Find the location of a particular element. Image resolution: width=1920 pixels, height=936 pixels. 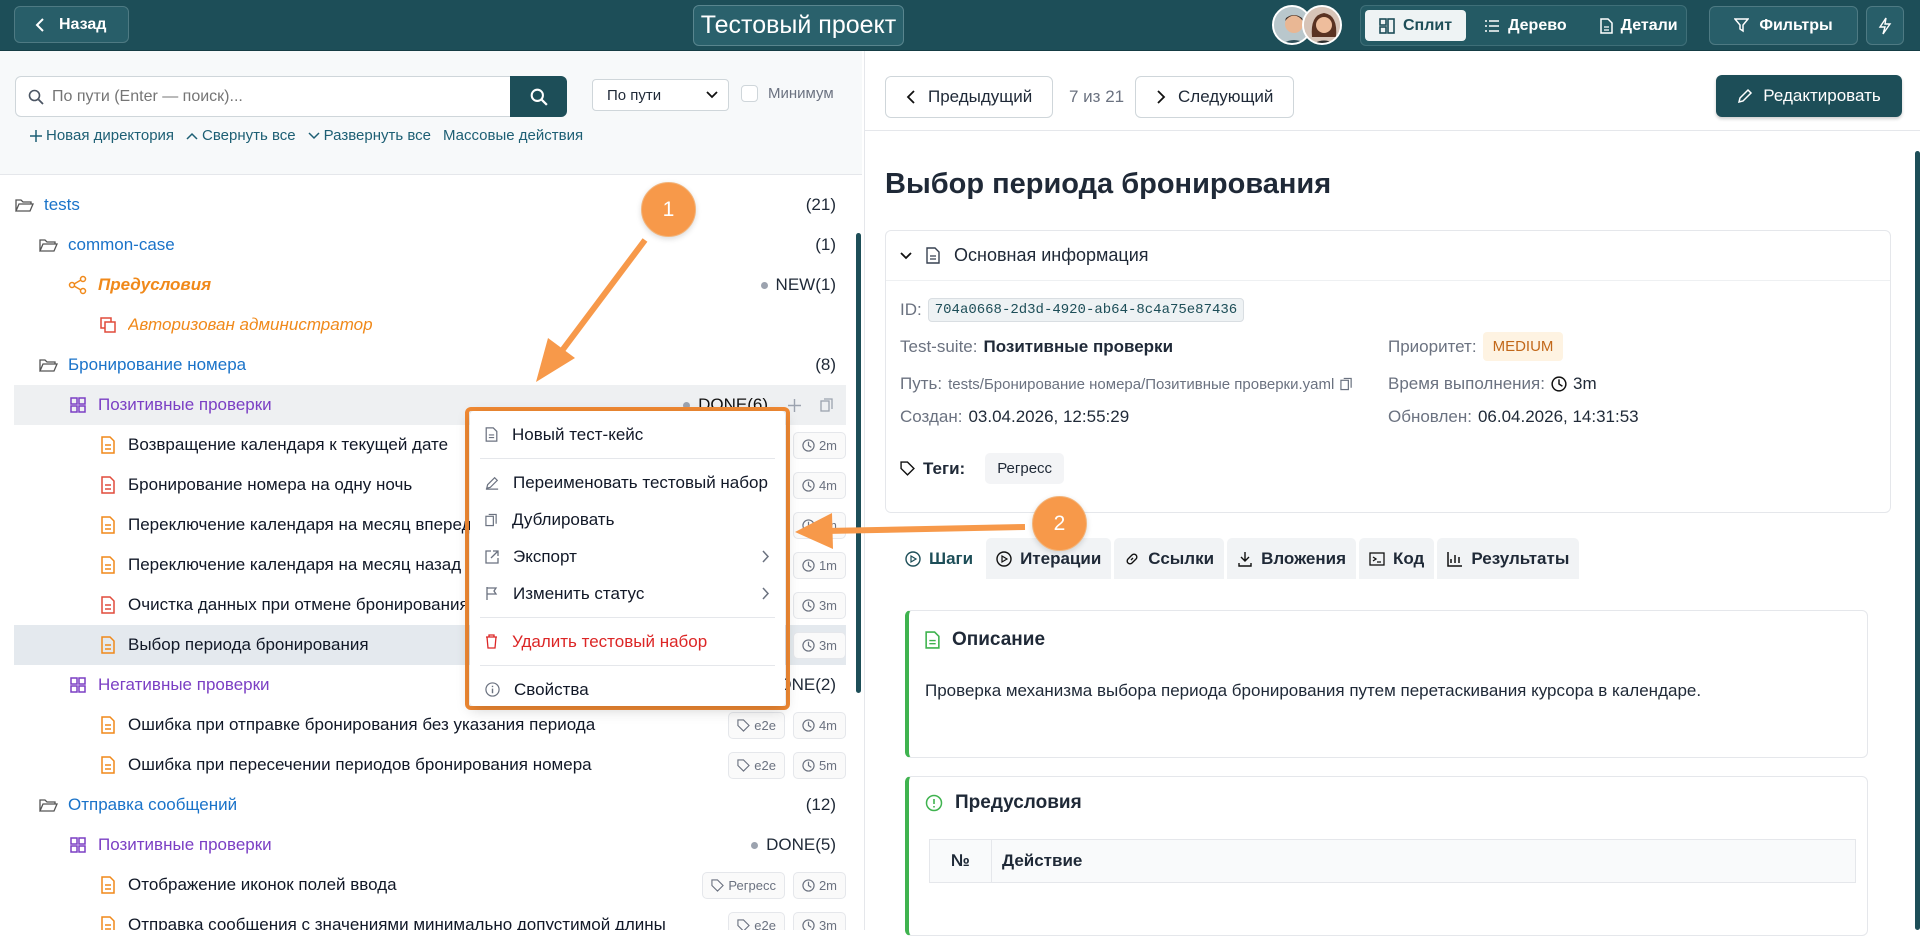

search-box is located at coordinates (263, 96).